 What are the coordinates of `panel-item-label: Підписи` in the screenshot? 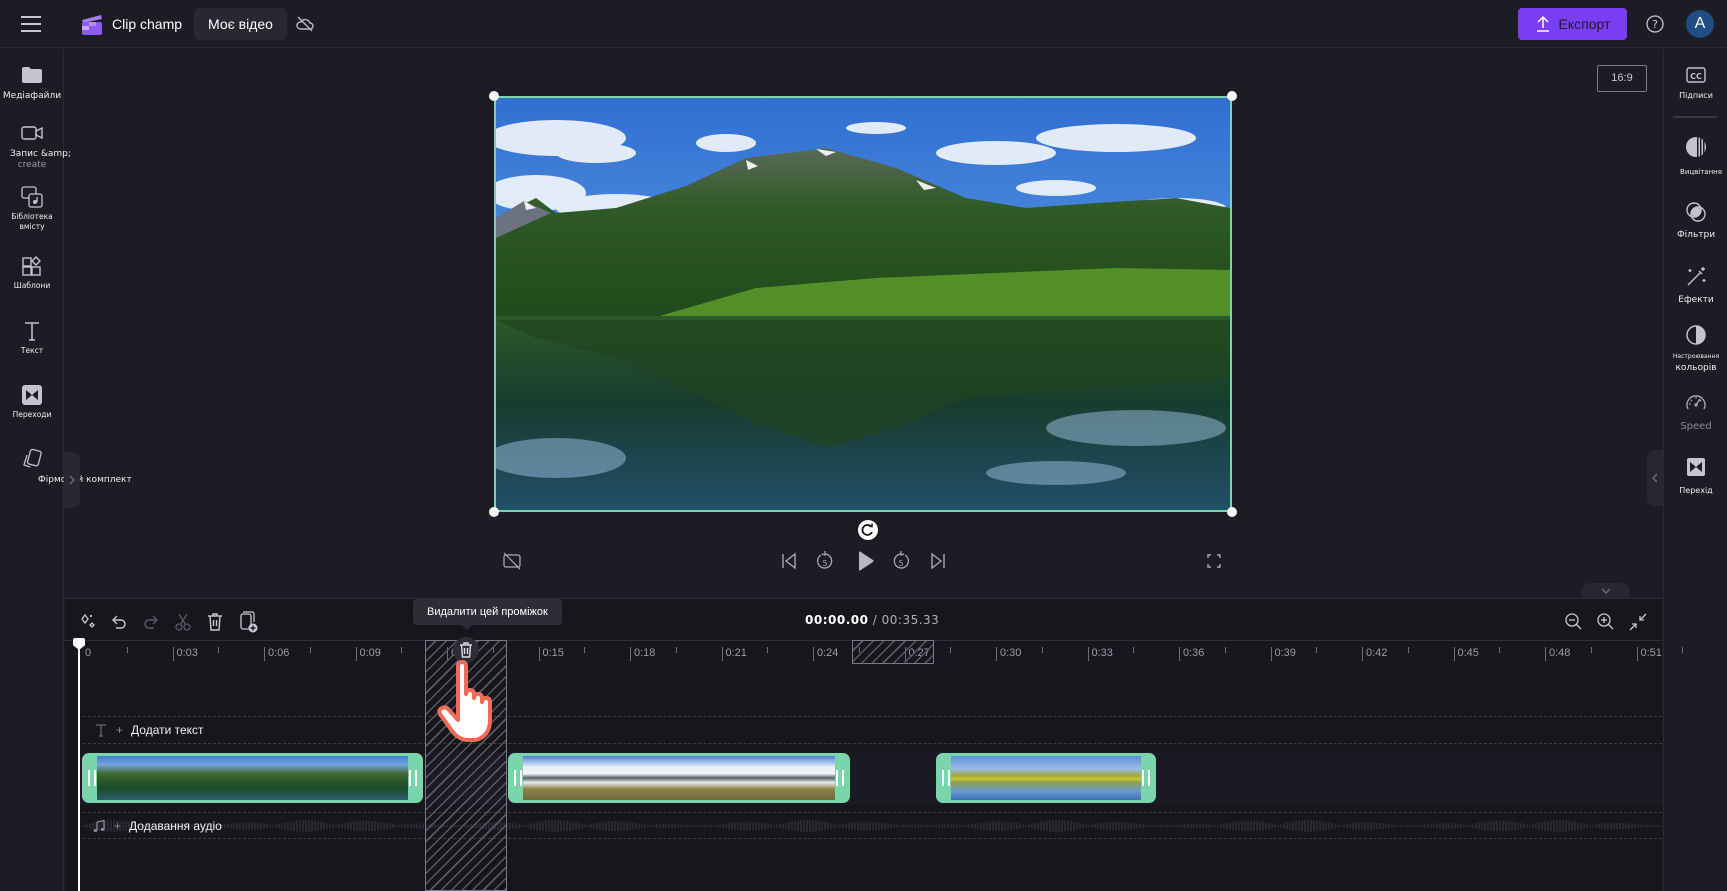 It's located at (1696, 95).